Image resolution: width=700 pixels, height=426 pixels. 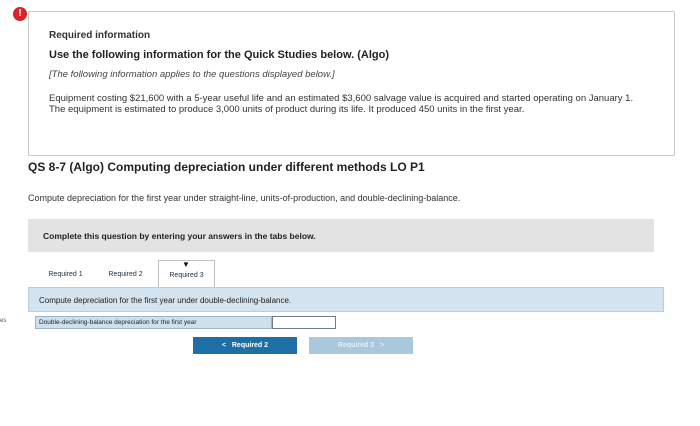 What do you see at coordinates (65, 274) in the screenshot?
I see `tab-required-1: Required 1` at bounding box center [65, 274].